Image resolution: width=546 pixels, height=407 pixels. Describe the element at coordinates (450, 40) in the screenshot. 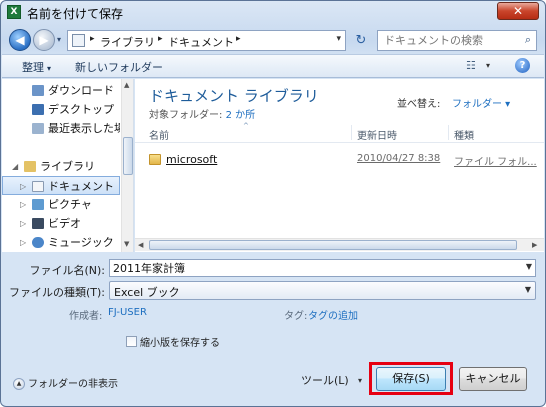

I see `search-input` at that location.